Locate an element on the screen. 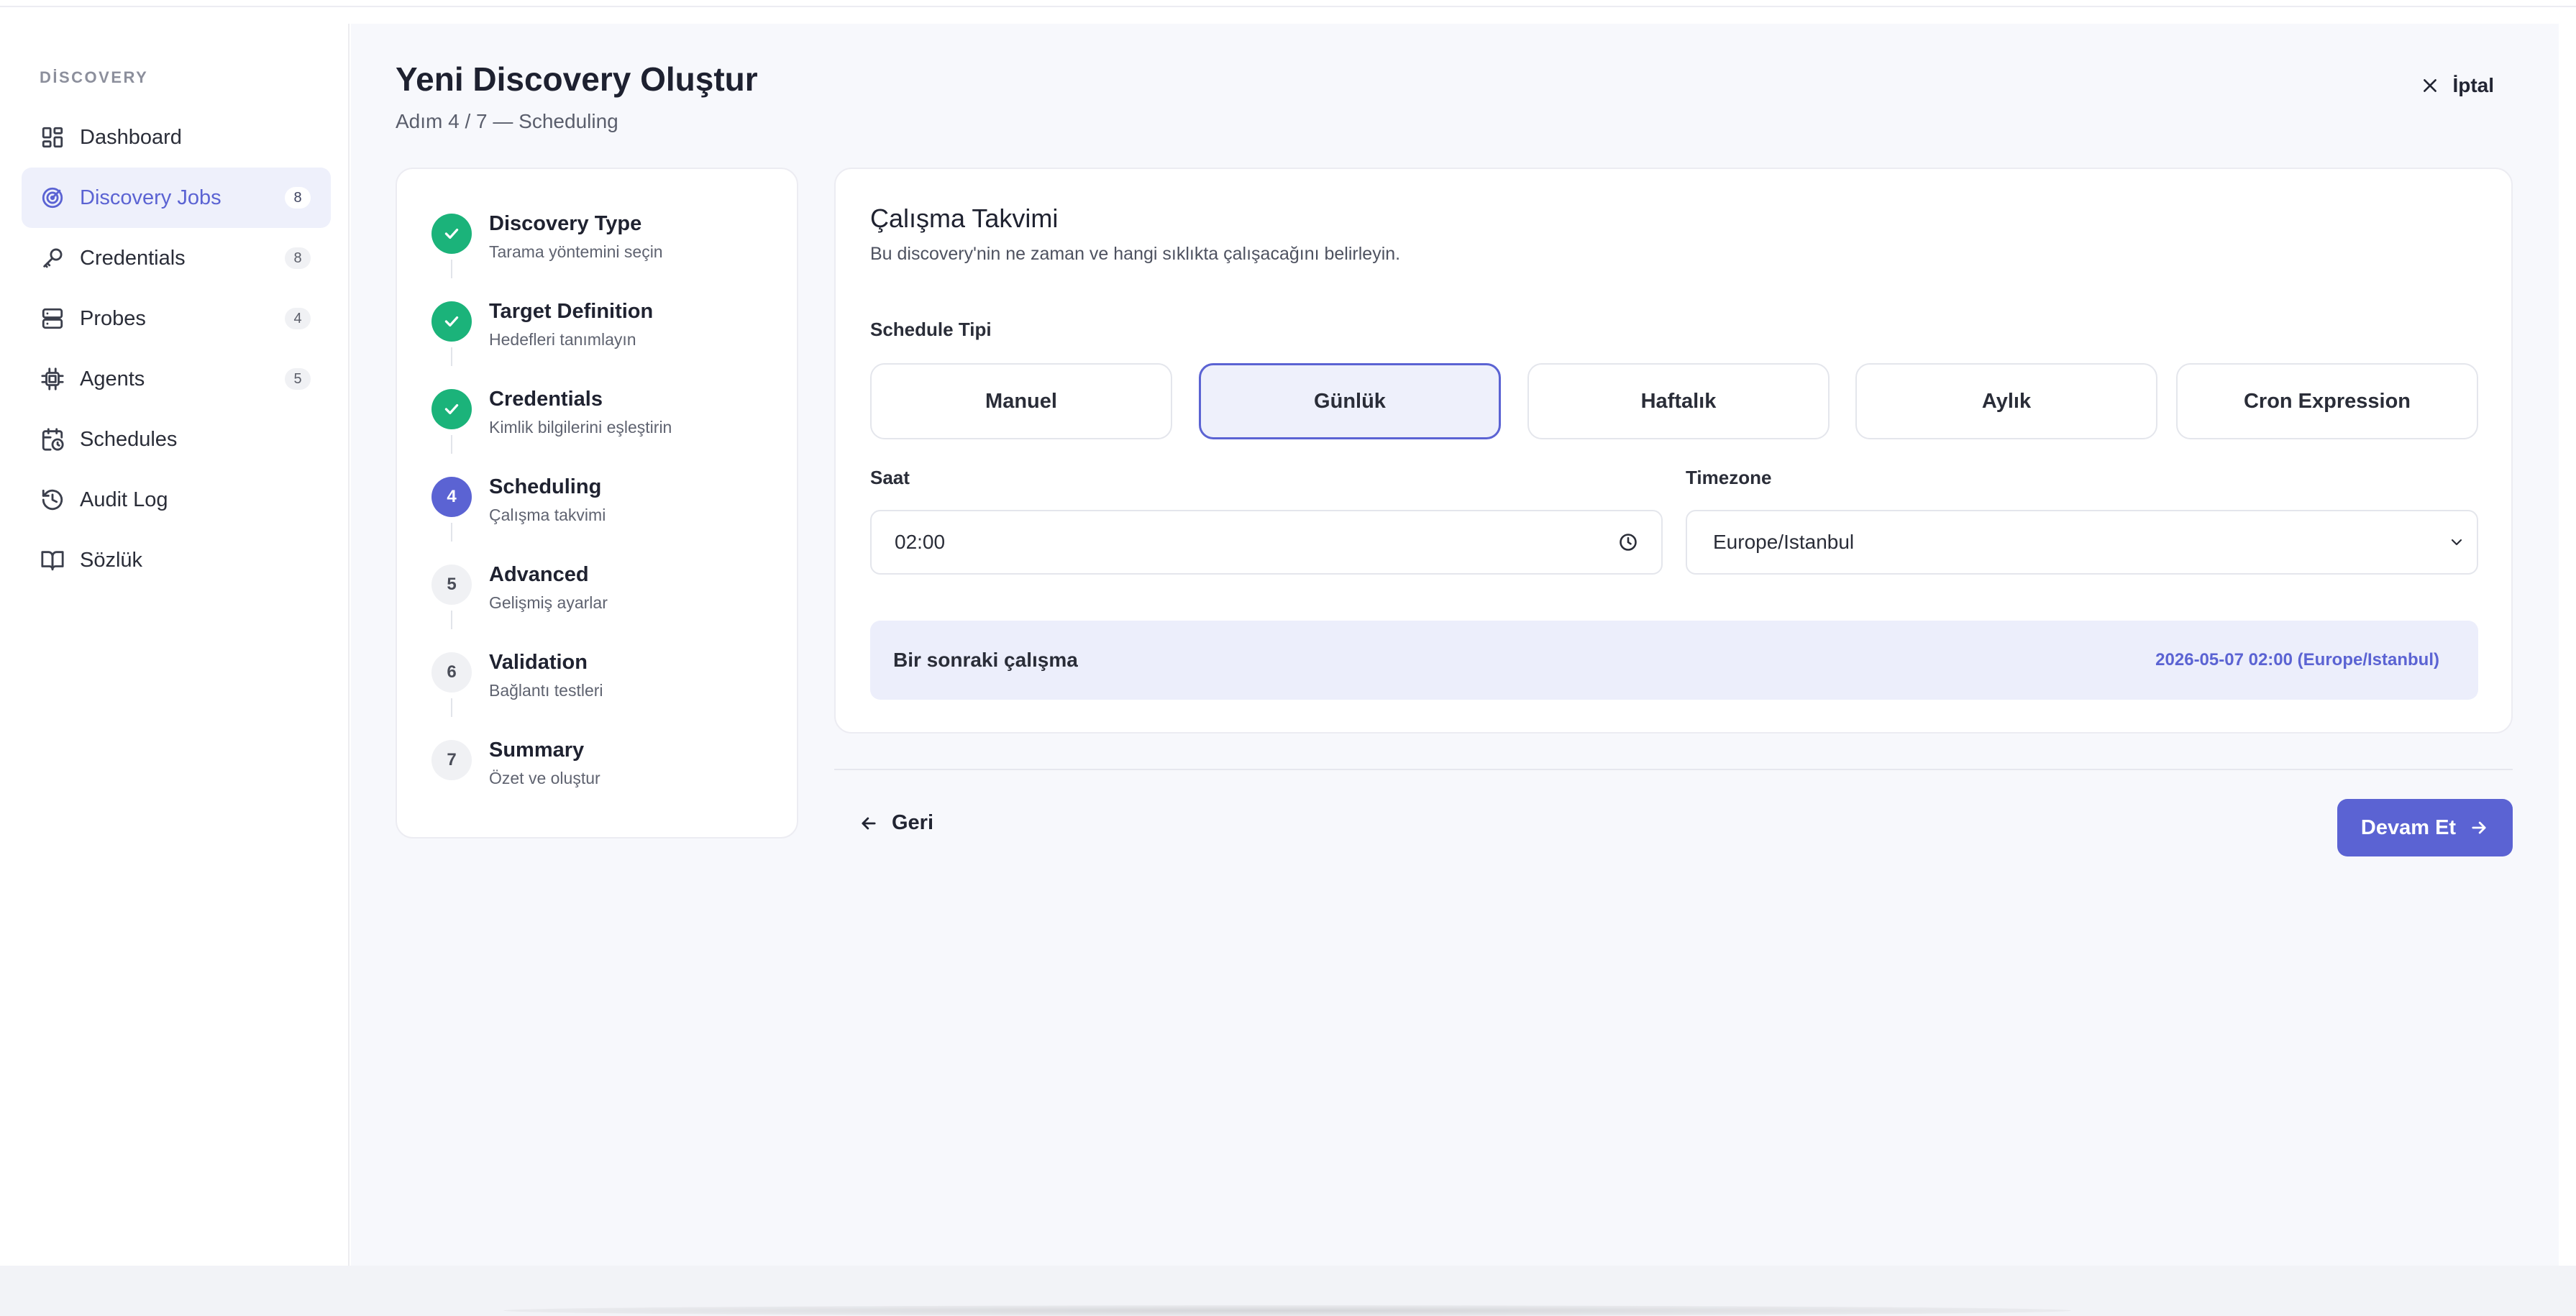 This screenshot has width=2576, height=1316. book-icon is located at coordinates (52, 560).